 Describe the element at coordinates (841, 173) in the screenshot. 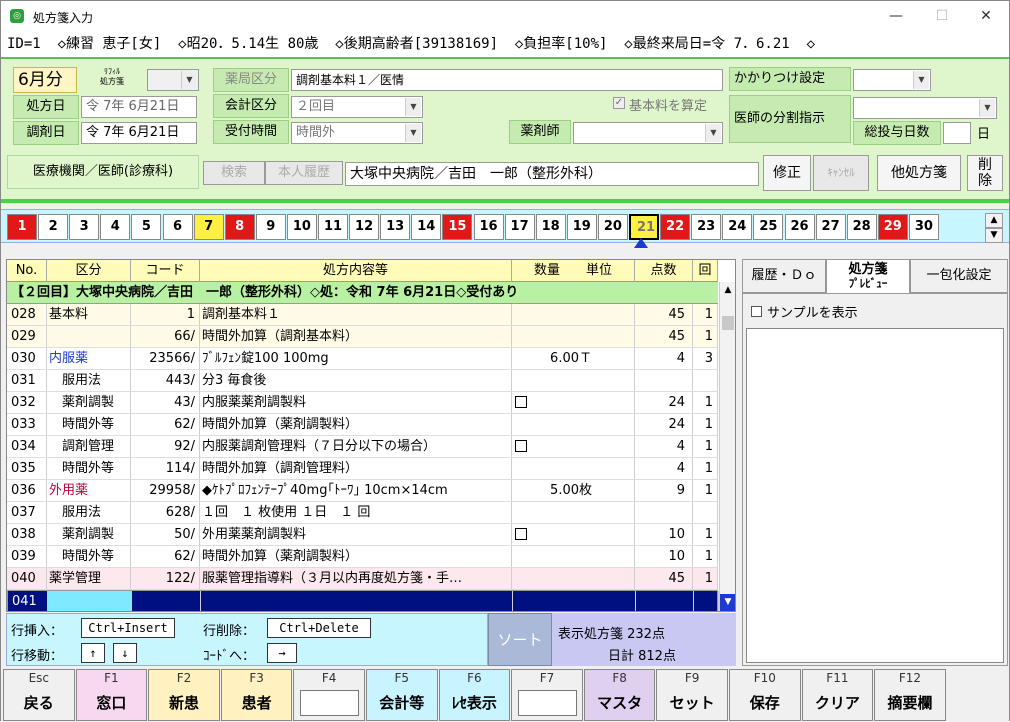

I see `cancel-button: ｷｬﾝｾﾙ` at that location.